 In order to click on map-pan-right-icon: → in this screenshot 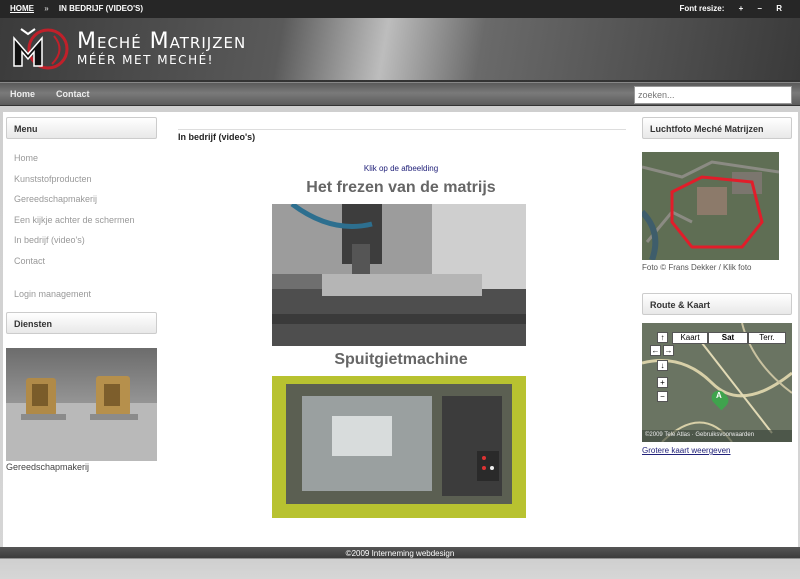, I will do `click(668, 350)`.